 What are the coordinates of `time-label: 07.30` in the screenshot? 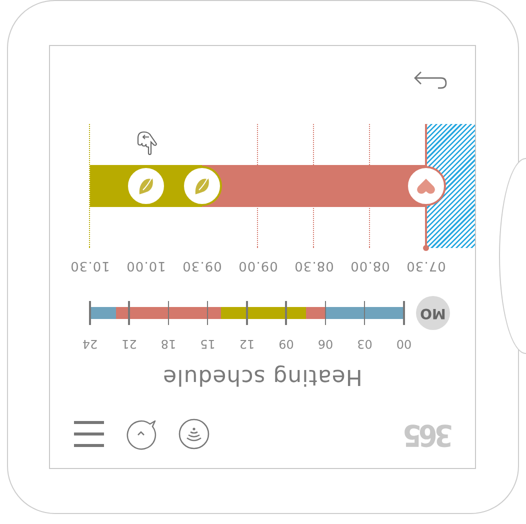 It's located at (426, 265).